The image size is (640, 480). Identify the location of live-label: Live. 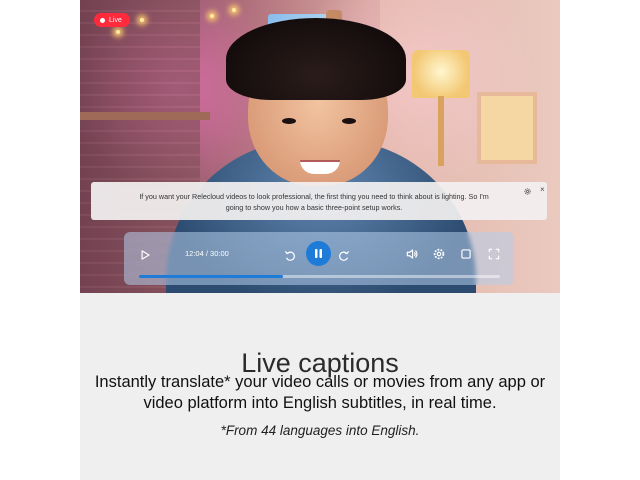
(115, 20).